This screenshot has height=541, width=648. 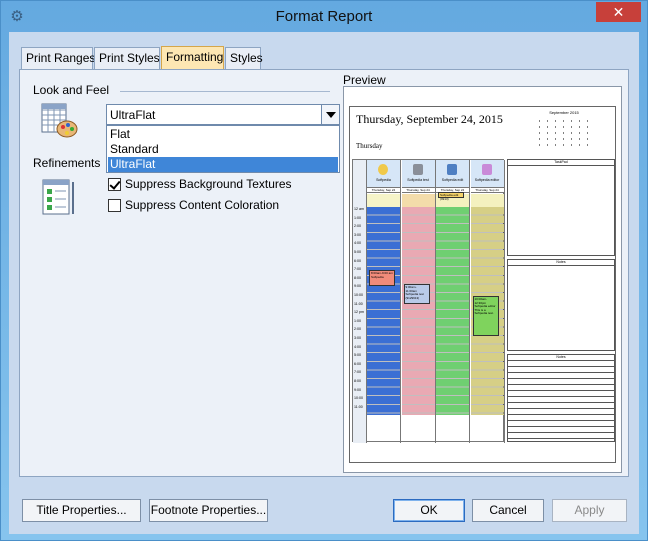 I want to click on resource-header: Softpedia edit, so click(x=452, y=174).